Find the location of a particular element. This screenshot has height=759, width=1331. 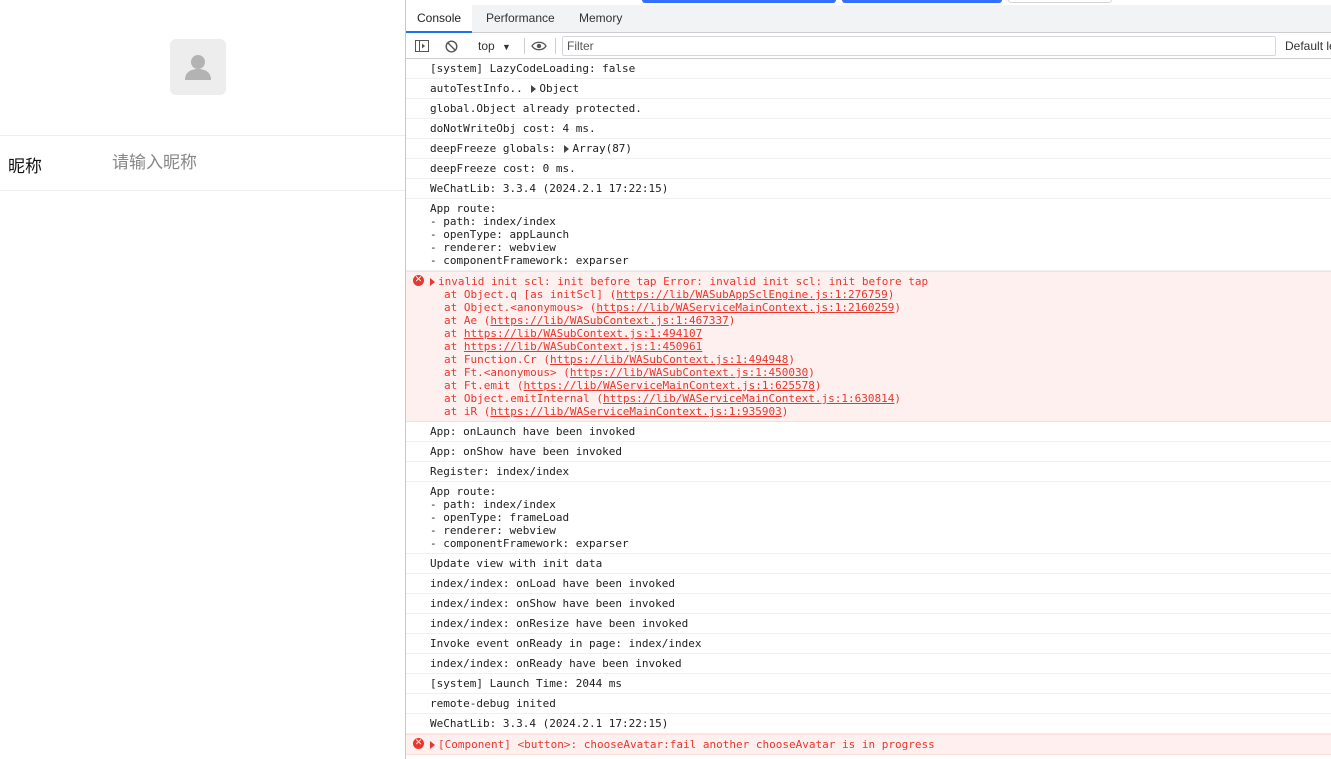

console-log-row: Update view with init data is located at coordinates (868, 564).